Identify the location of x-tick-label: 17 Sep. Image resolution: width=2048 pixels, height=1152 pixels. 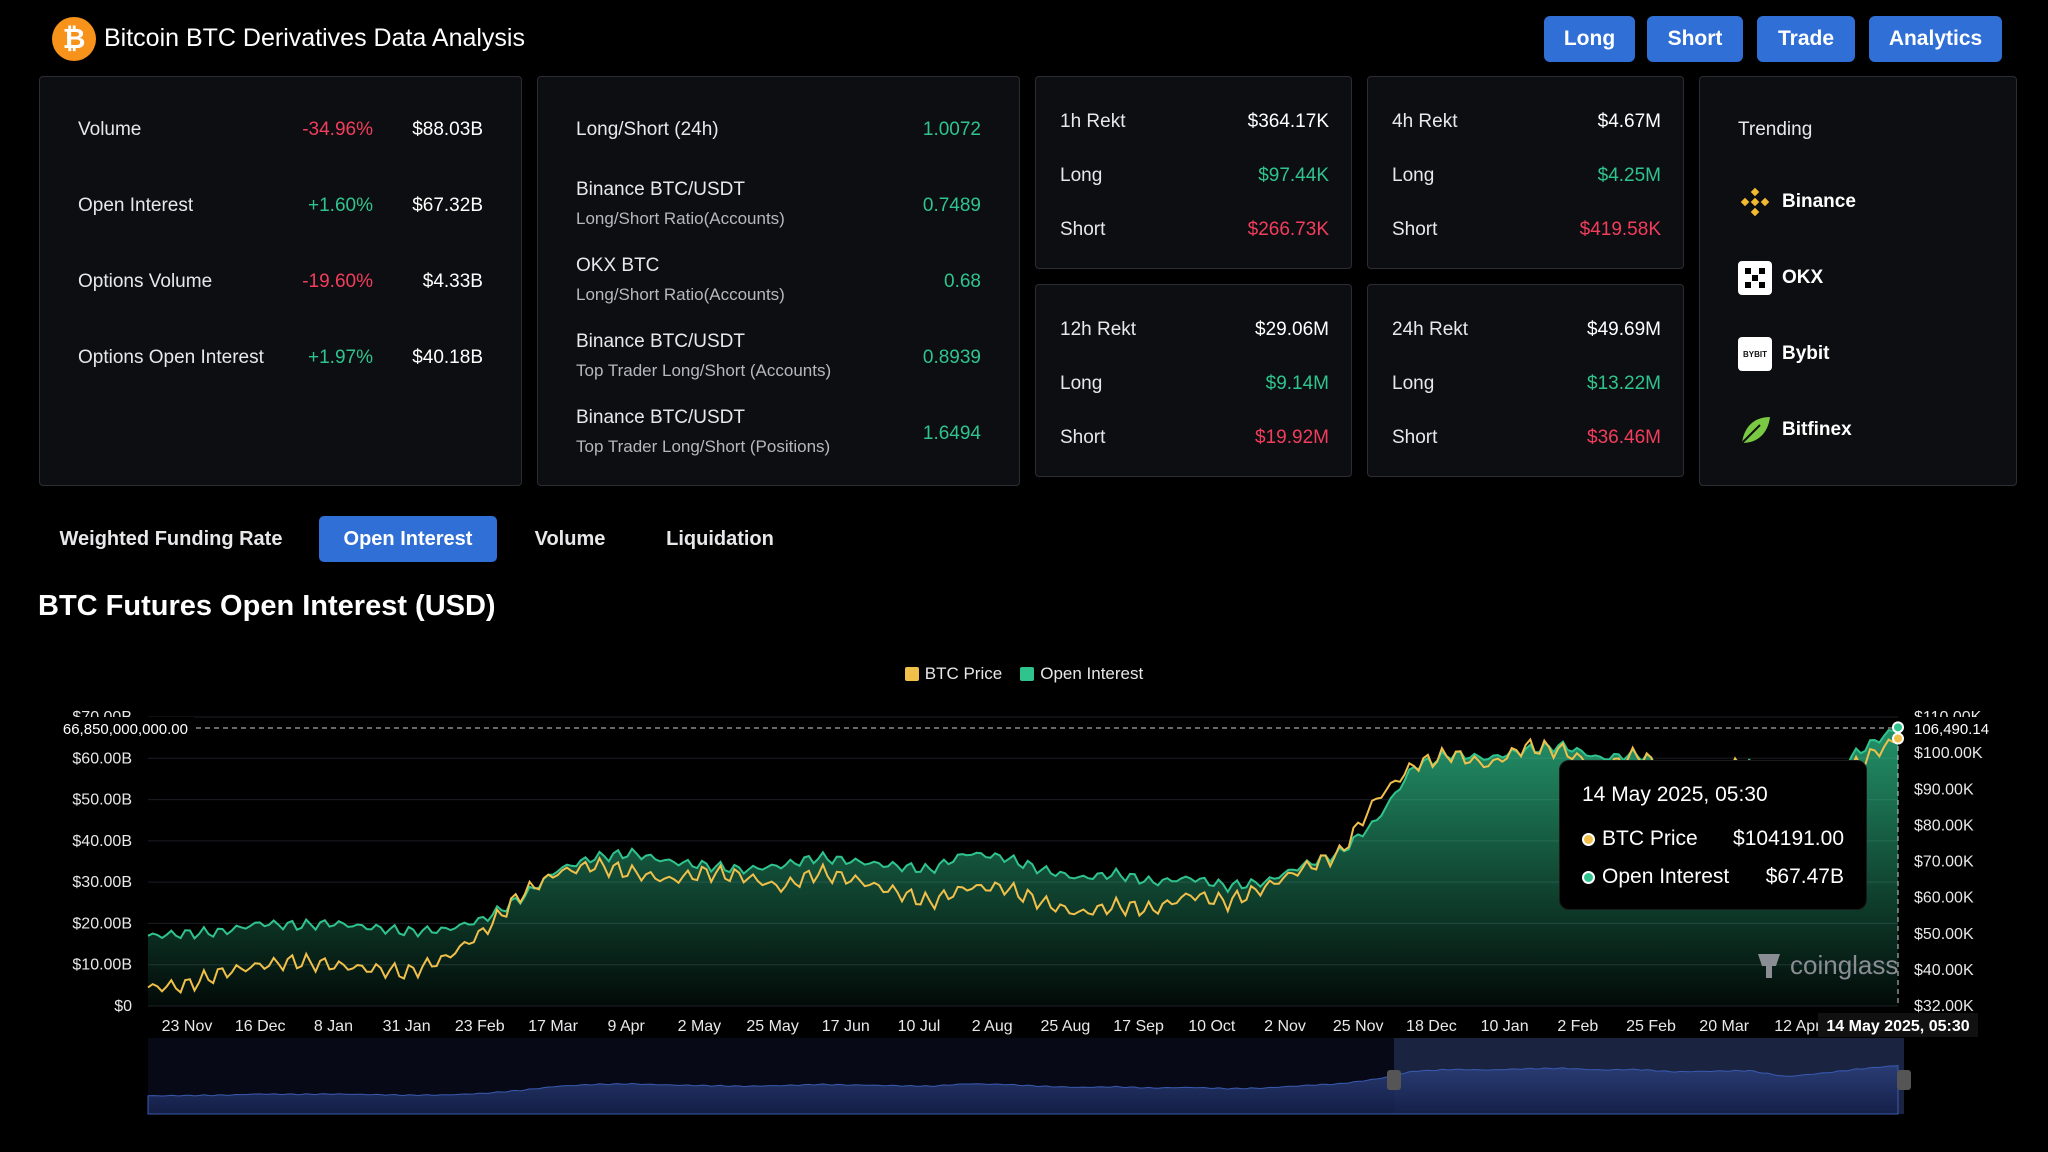
(1138, 1026).